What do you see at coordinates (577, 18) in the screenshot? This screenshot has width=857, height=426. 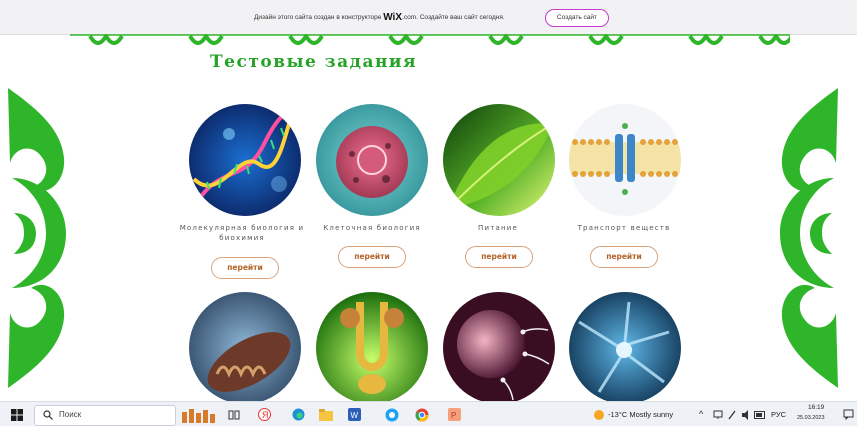 I see `create-site-button: Создать сайт` at bounding box center [577, 18].